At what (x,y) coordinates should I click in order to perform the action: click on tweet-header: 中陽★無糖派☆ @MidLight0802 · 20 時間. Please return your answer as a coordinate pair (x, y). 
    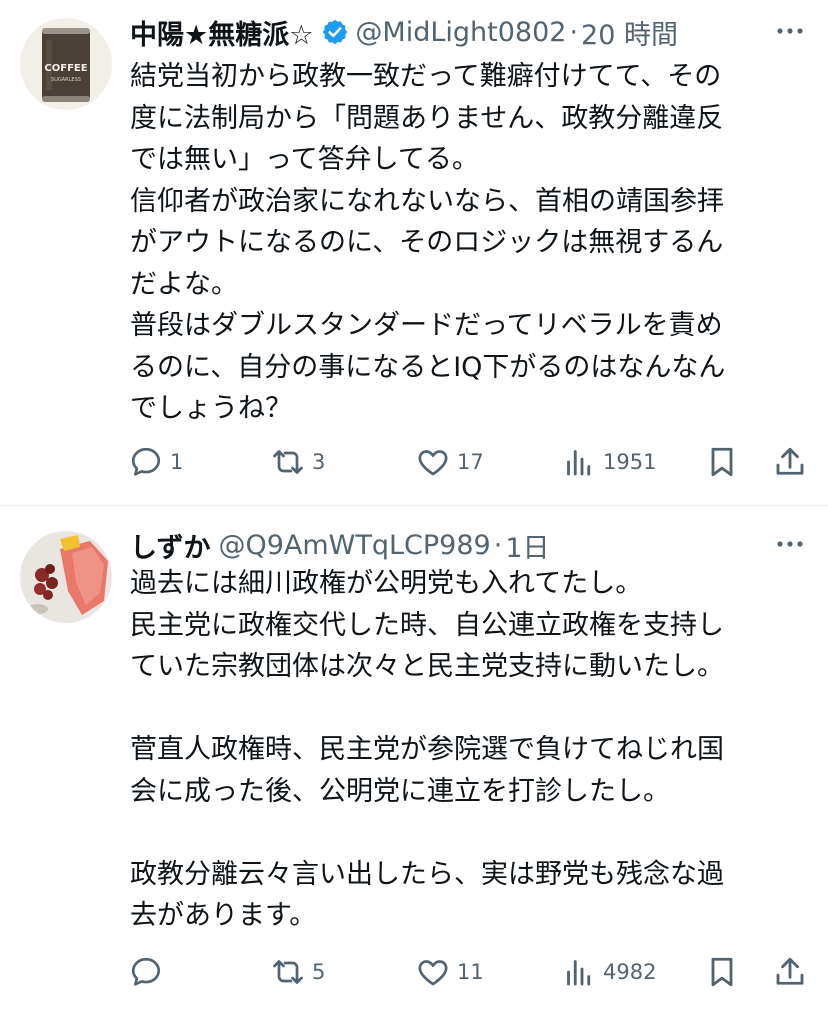
    Looking at the image, I should click on (469, 32).